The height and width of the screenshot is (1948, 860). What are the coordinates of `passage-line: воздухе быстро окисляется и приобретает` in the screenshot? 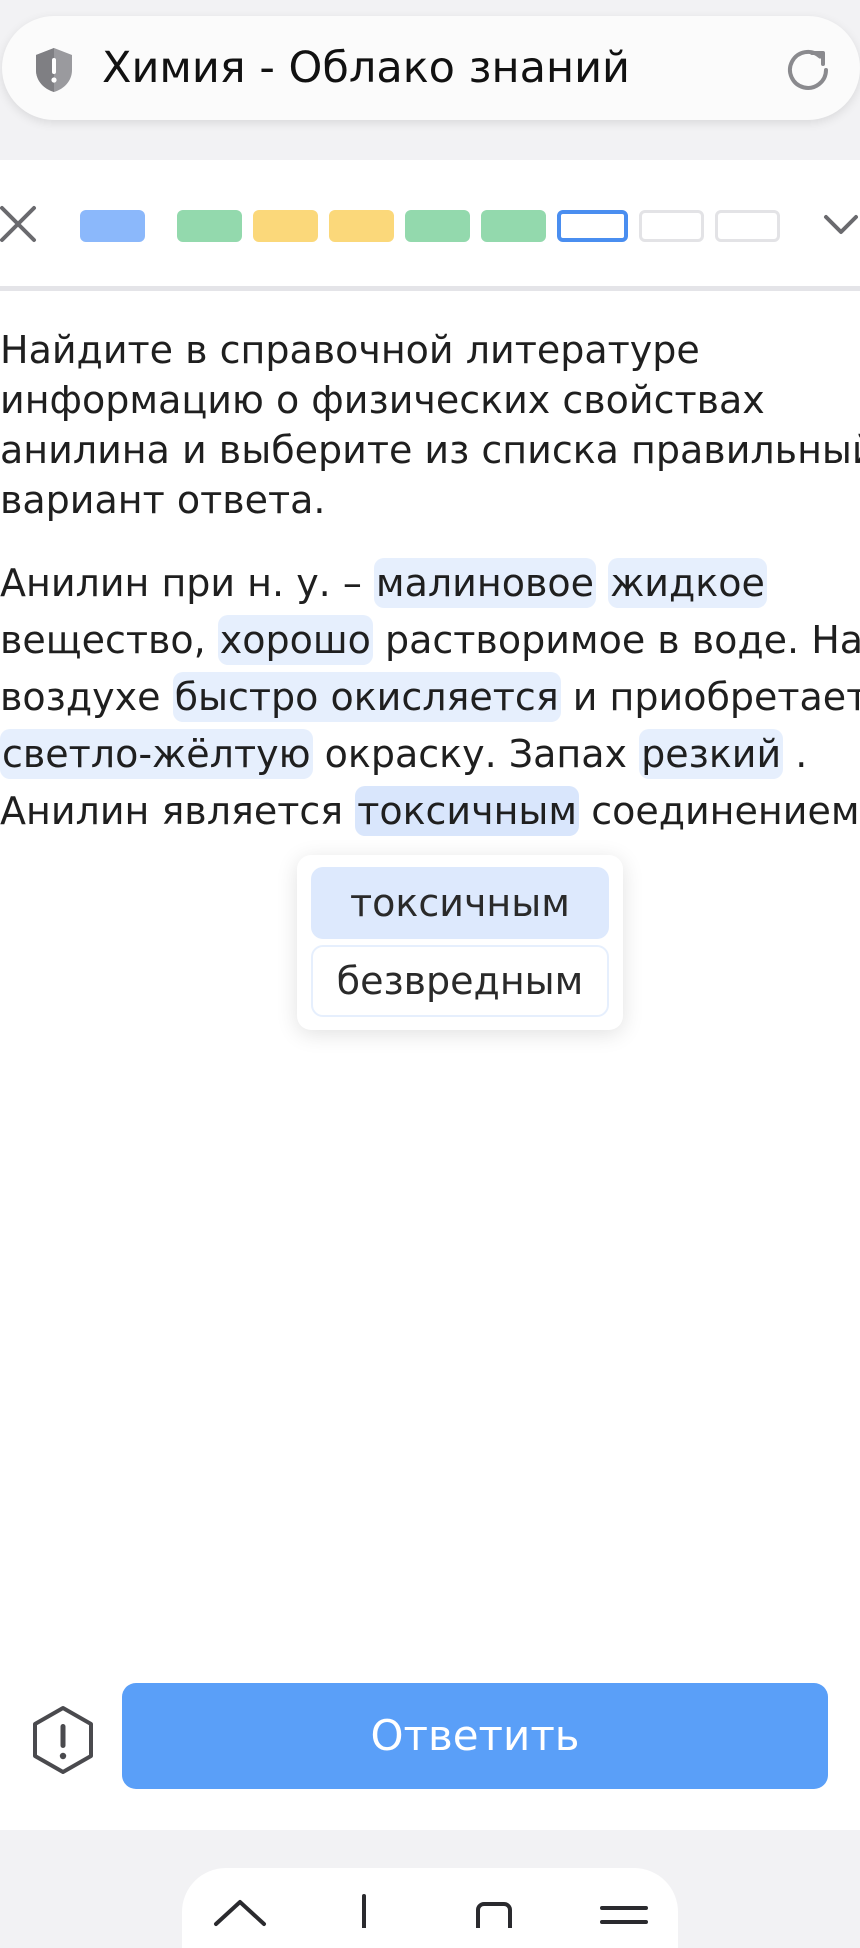 It's located at (430, 697).